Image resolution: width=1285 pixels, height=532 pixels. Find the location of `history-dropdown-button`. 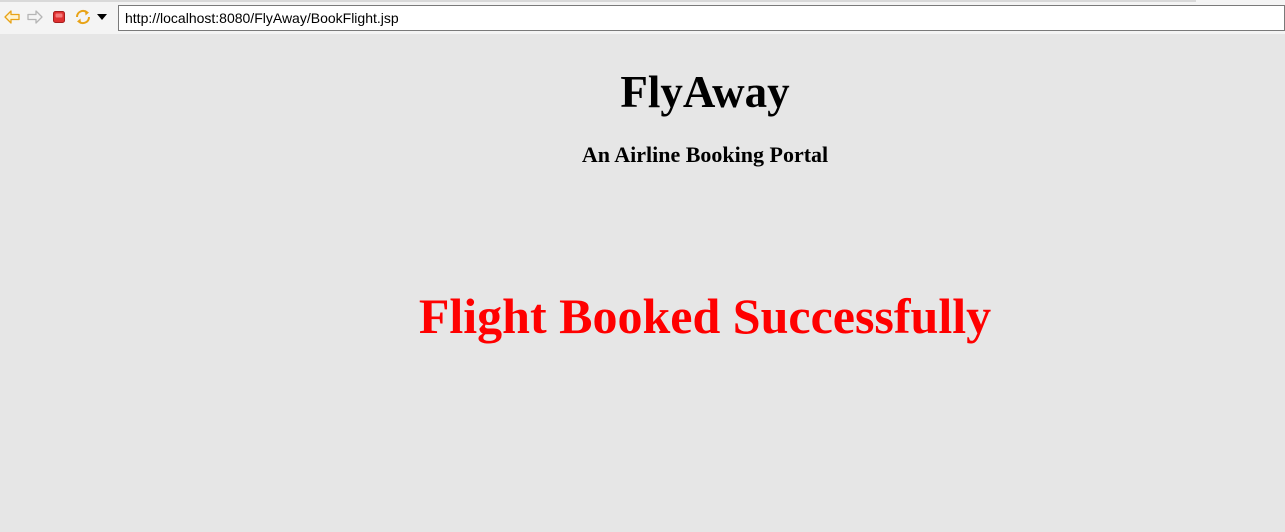

history-dropdown-button is located at coordinates (102, 17).